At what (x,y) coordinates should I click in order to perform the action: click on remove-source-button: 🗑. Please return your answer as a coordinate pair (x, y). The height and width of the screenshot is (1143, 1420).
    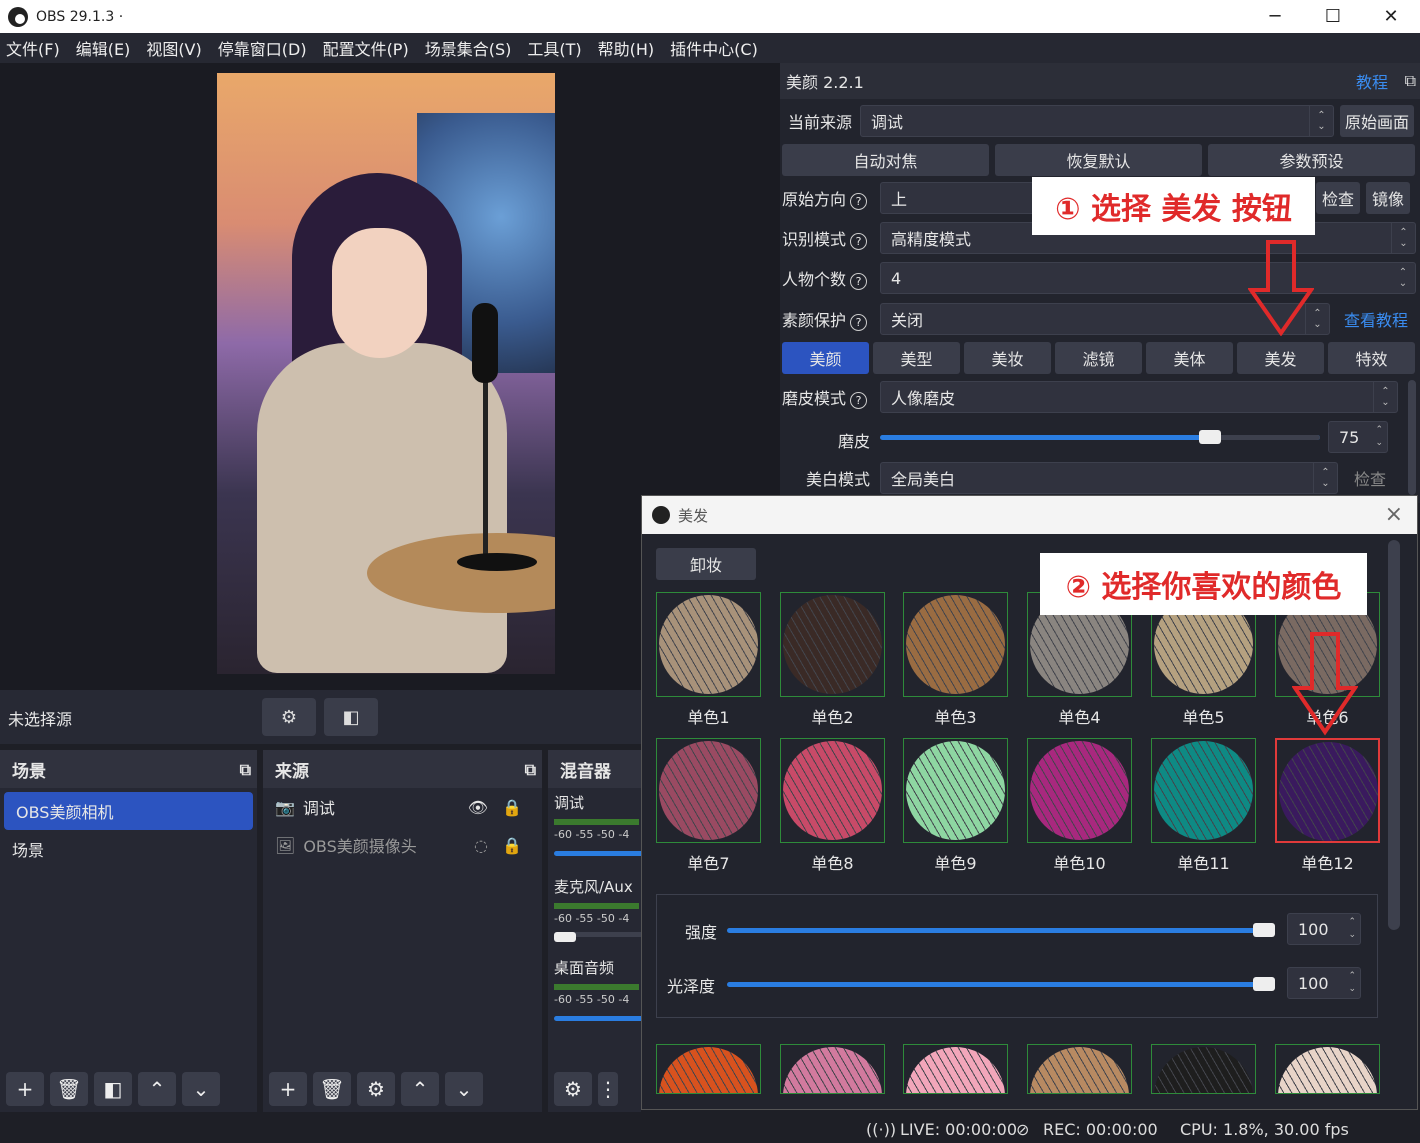
    Looking at the image, I should click on (332, 1089).